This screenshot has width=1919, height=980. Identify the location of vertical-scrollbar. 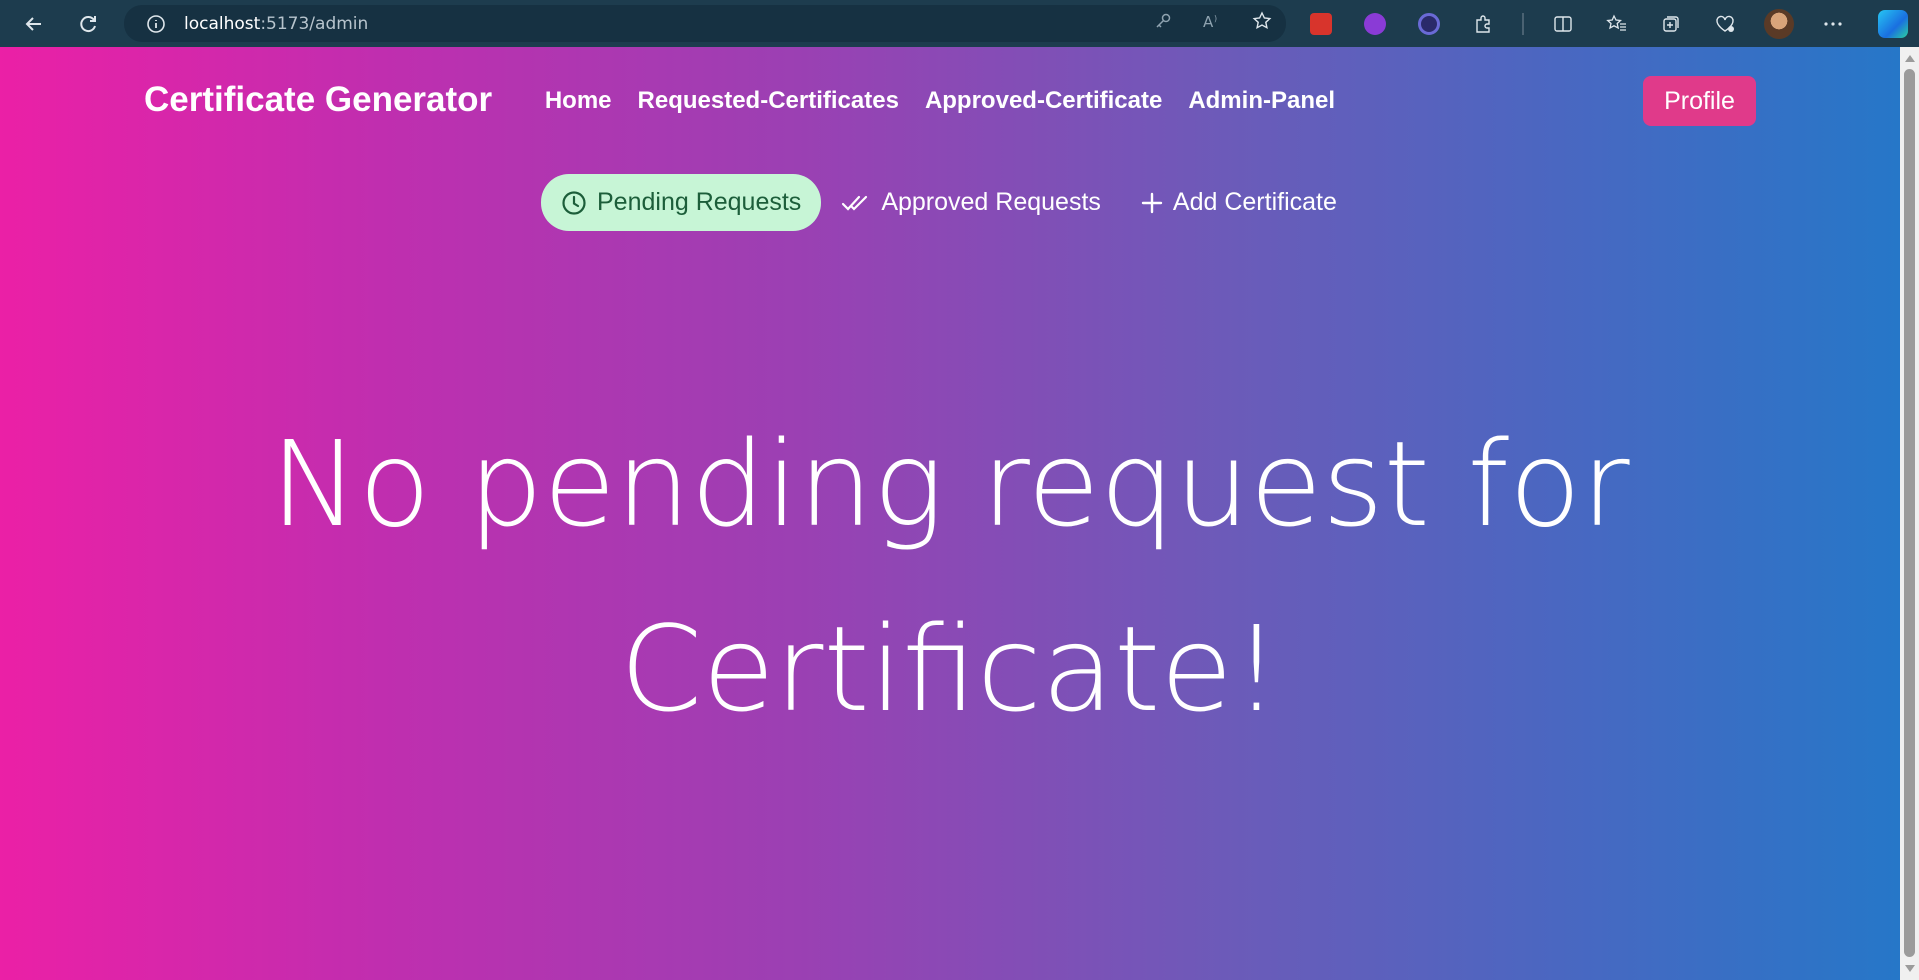
(1909, 513).